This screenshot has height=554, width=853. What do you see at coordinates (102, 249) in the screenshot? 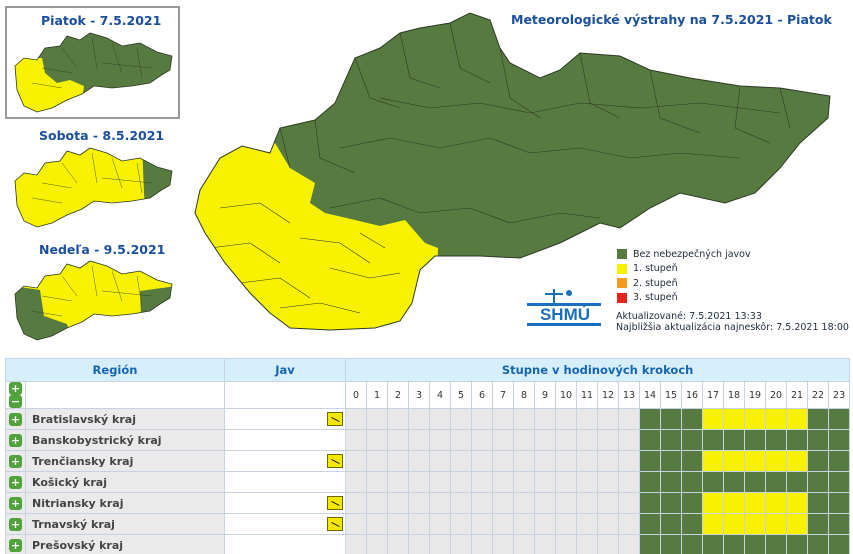
I see `day-3-title: Nedeľa - 9.5.2021` at bounding box center [102, 249].